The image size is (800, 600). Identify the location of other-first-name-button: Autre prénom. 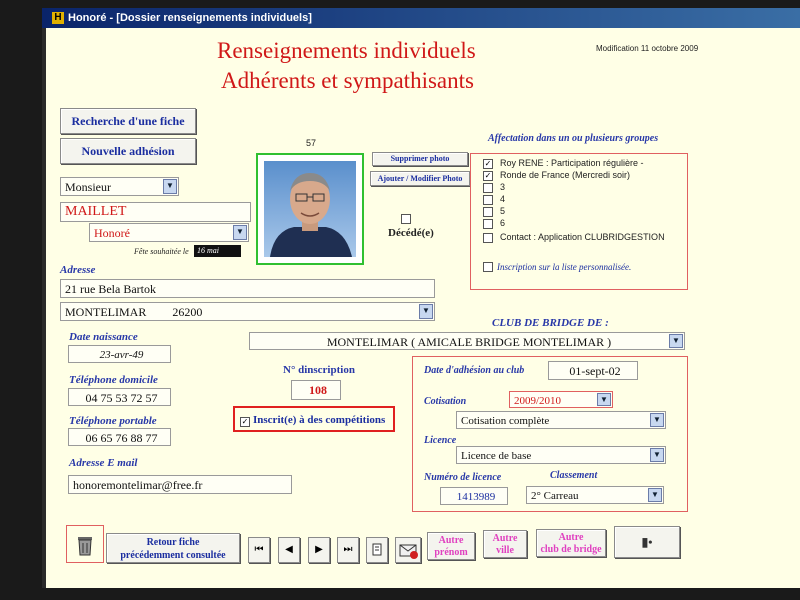
(451, 546).